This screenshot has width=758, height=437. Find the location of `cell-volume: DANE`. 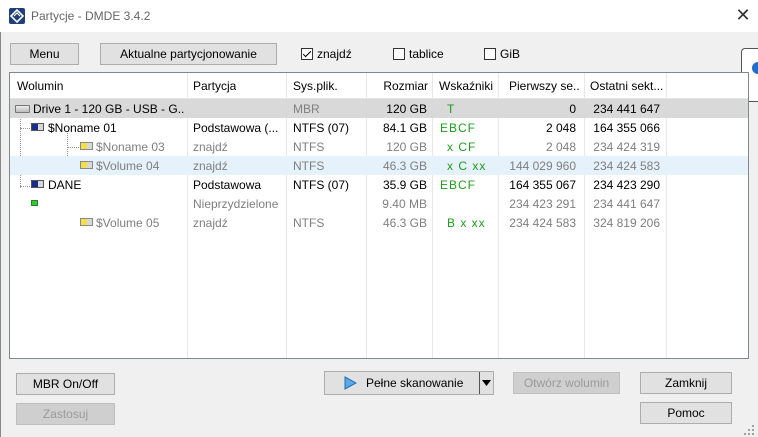

cell-volume: DANE is located at coordinates (65, 185).